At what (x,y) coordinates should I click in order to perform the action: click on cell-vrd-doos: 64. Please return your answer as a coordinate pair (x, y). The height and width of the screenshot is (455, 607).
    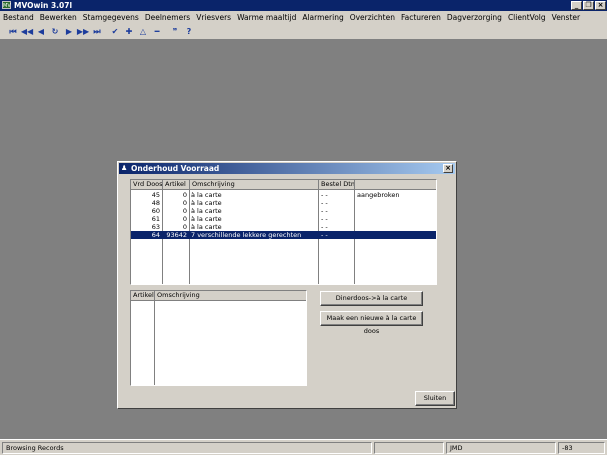
    Looking at the image, I should click on (155, 235).